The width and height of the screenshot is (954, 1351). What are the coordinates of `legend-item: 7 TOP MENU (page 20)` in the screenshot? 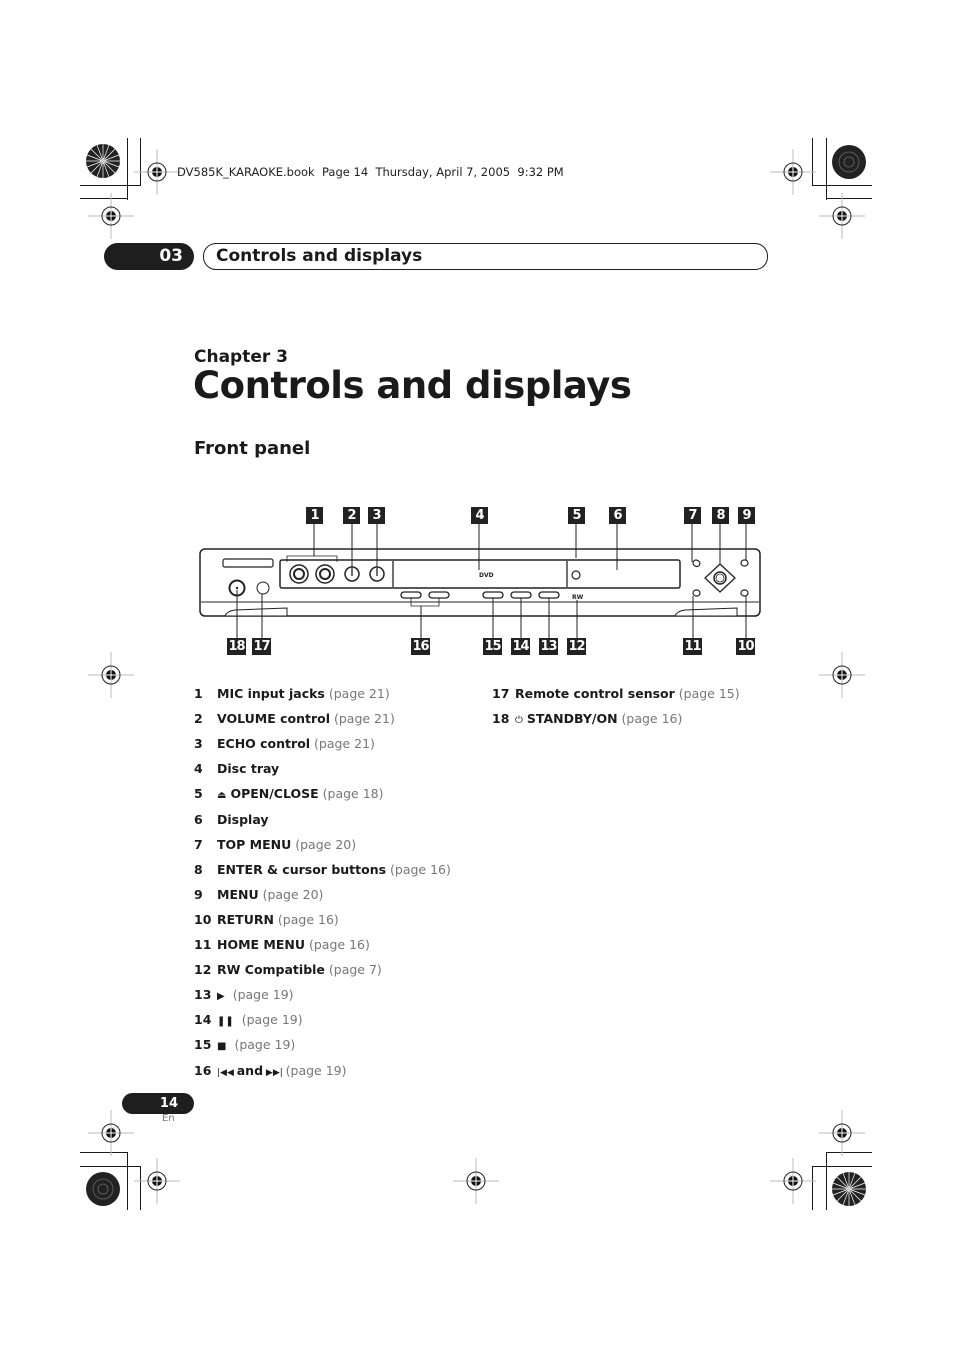 It's located at (275, 844).